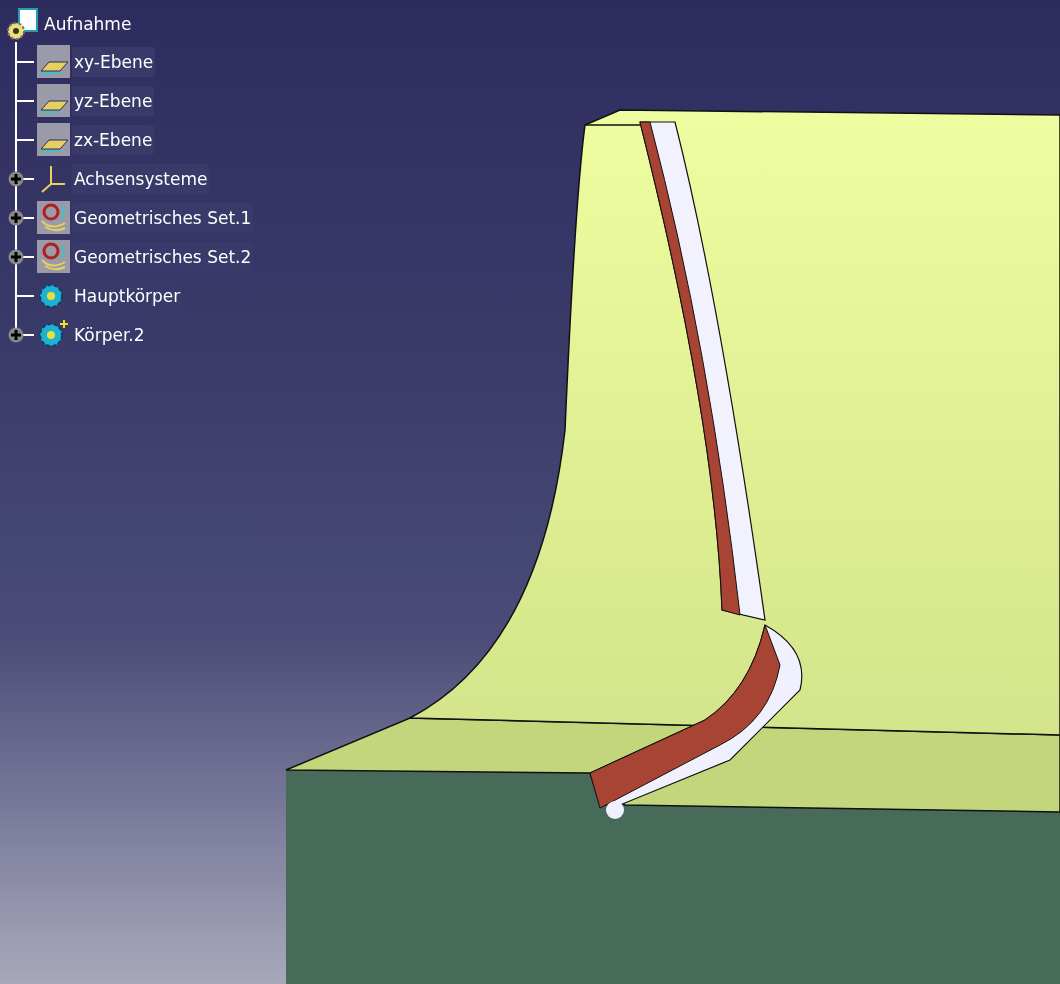  Describe the element at coordinates (88, 24) in the screenshot. I see `tree-root-label: Aufnahme` at that location.